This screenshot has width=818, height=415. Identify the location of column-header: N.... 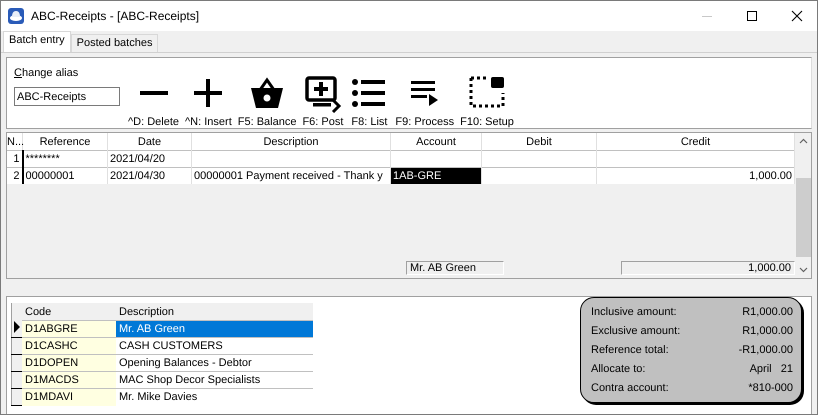
(14, 141).